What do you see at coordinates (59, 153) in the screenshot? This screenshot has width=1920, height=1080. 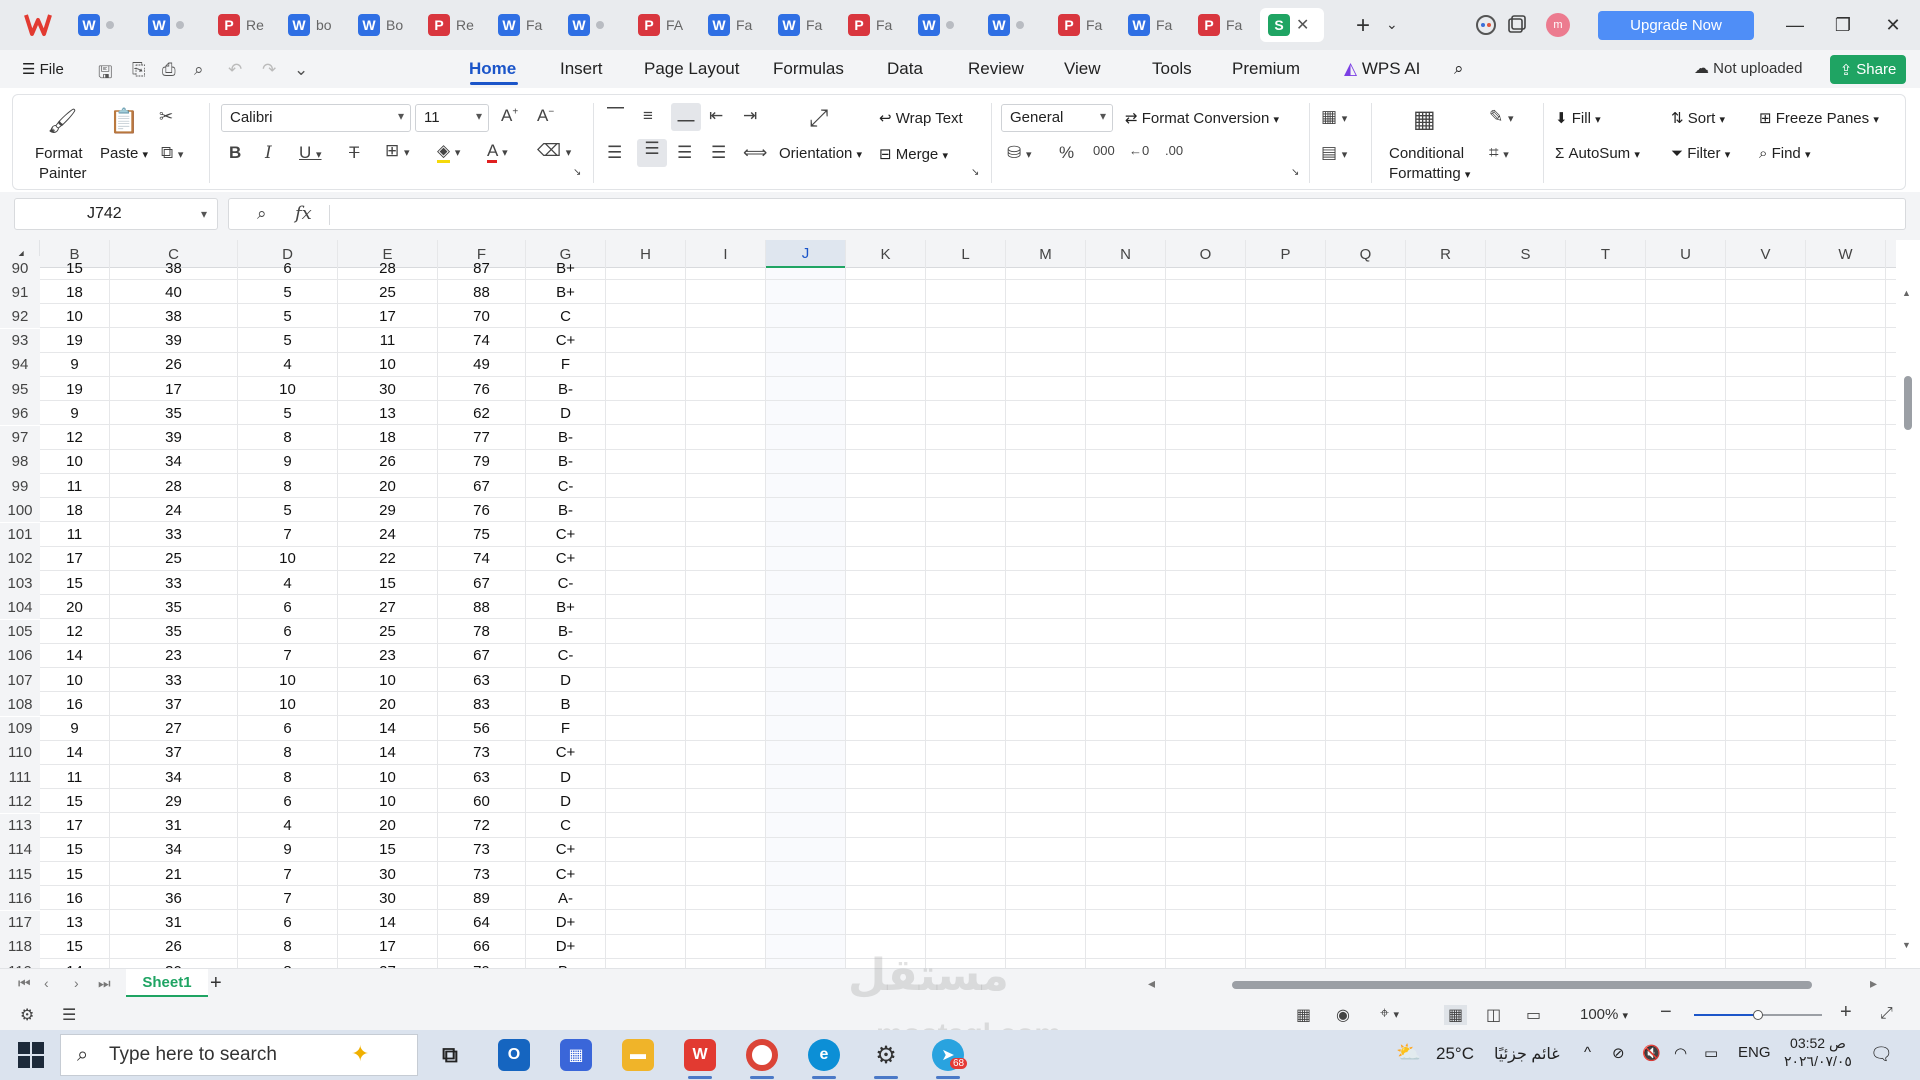 I see `format-painter-label: Format` at bounding box center [59, 153].